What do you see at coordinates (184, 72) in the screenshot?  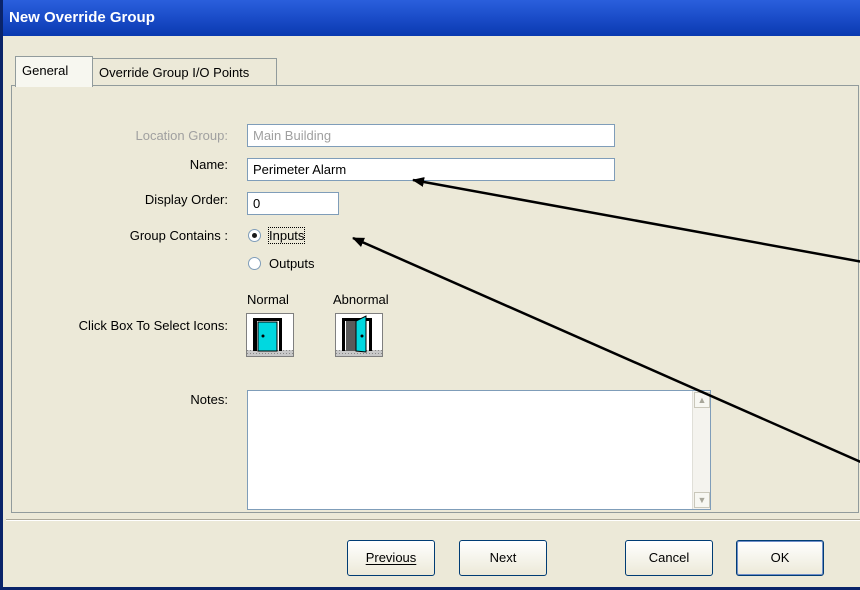 I see `tab-override-group-io-points: Override Group I/O Points` at bounding box center [184, 72].